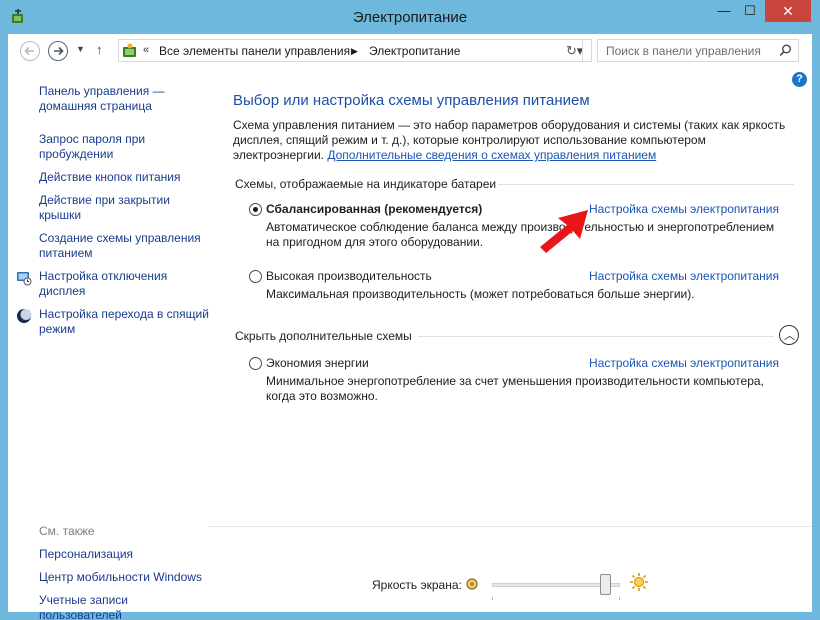  I want to click on sidebar-item-create-plan: Создание схемы управления питанием, so click(124, 246).